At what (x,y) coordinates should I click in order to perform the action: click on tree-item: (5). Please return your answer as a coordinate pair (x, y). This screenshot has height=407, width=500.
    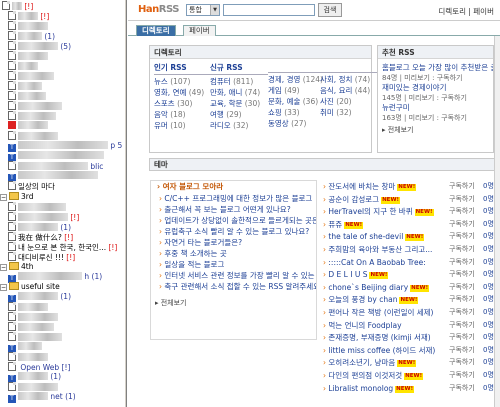
    Looking at the image, I should click on (39, 46).